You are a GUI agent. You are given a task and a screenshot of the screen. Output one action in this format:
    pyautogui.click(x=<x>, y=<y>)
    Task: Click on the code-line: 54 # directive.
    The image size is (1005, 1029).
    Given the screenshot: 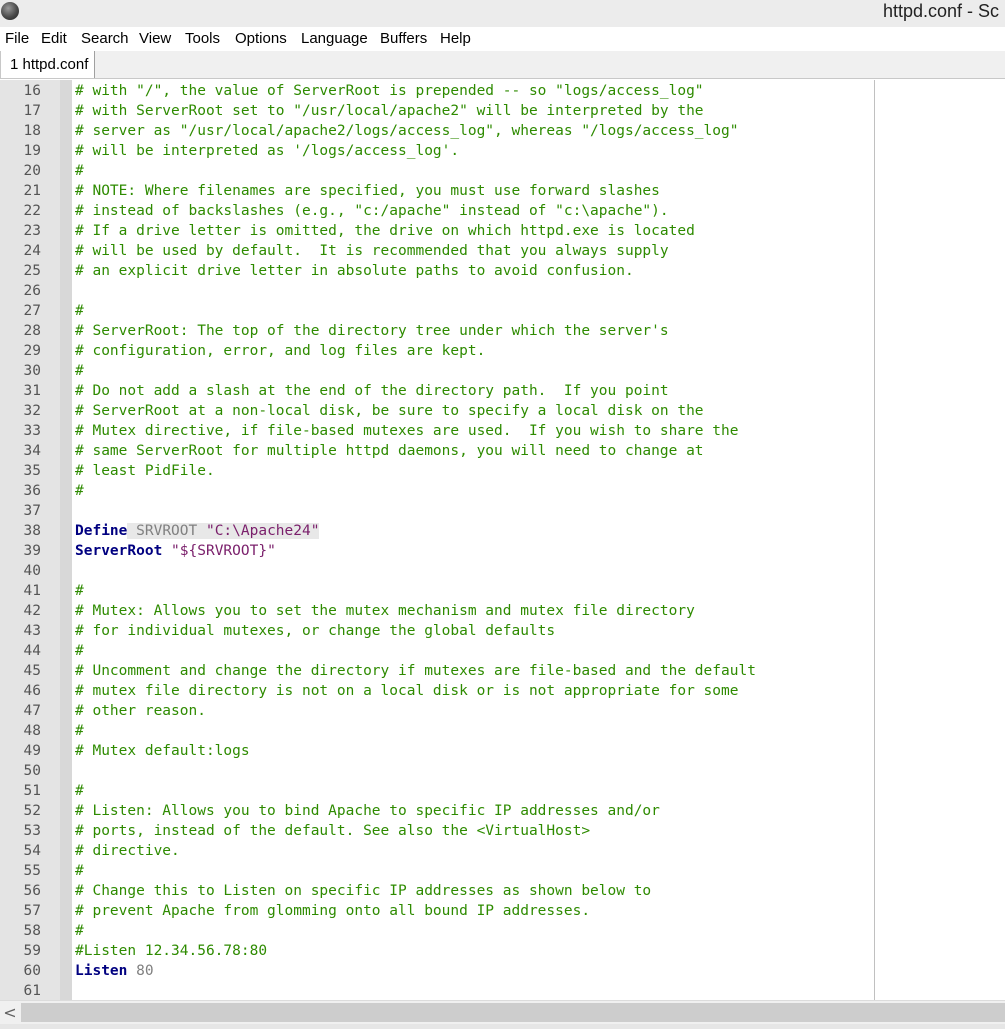 What is the action you would take?
    pyautogui.click(x=502, y=851)
    